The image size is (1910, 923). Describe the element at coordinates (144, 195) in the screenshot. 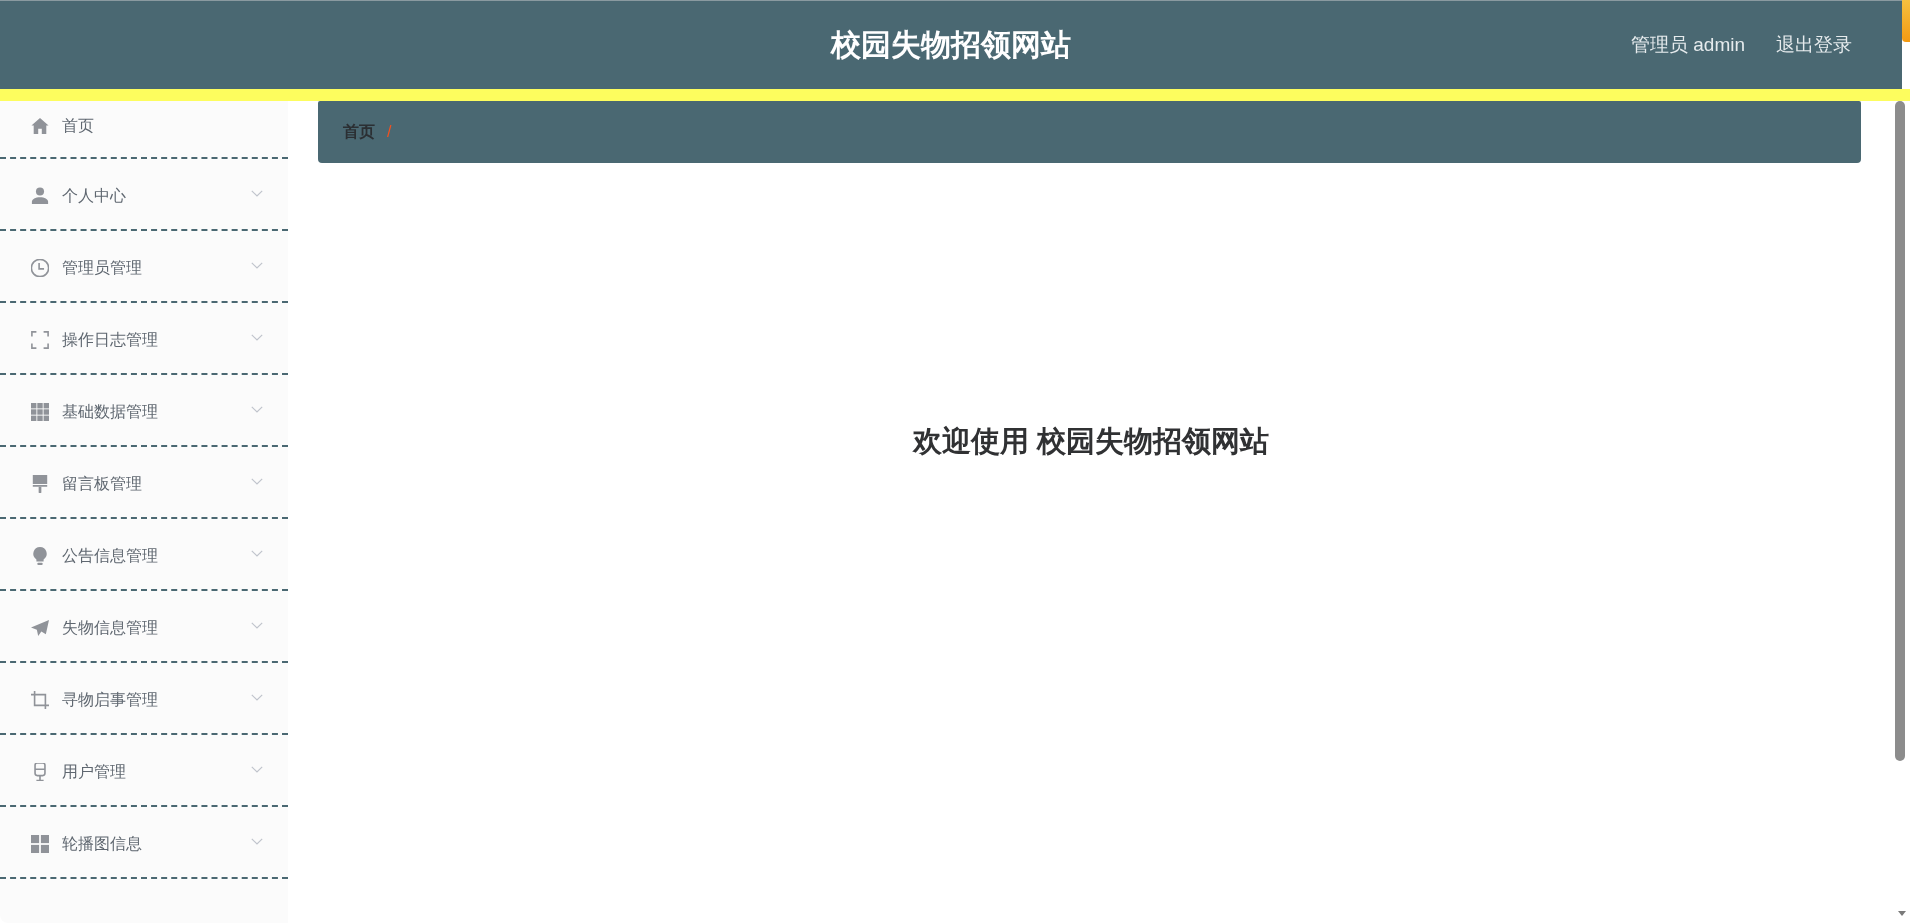

I see `sidebar-item: 个人中心` at that location.